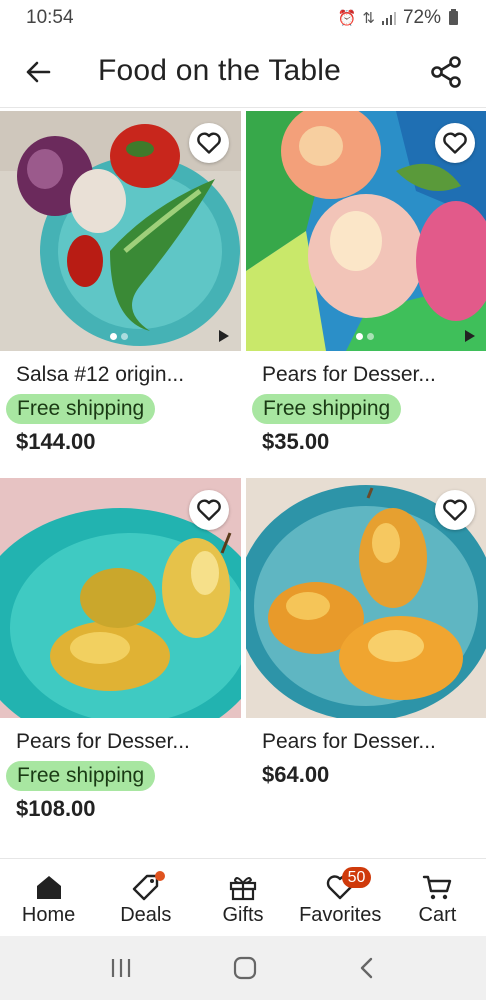 The height and width of the screenshot is (1000, 486). What do you see at coordinates (340, 897) in the screenshot?
I see `nav-favorites: 50 Favorites` at bounding box center [340, 897].